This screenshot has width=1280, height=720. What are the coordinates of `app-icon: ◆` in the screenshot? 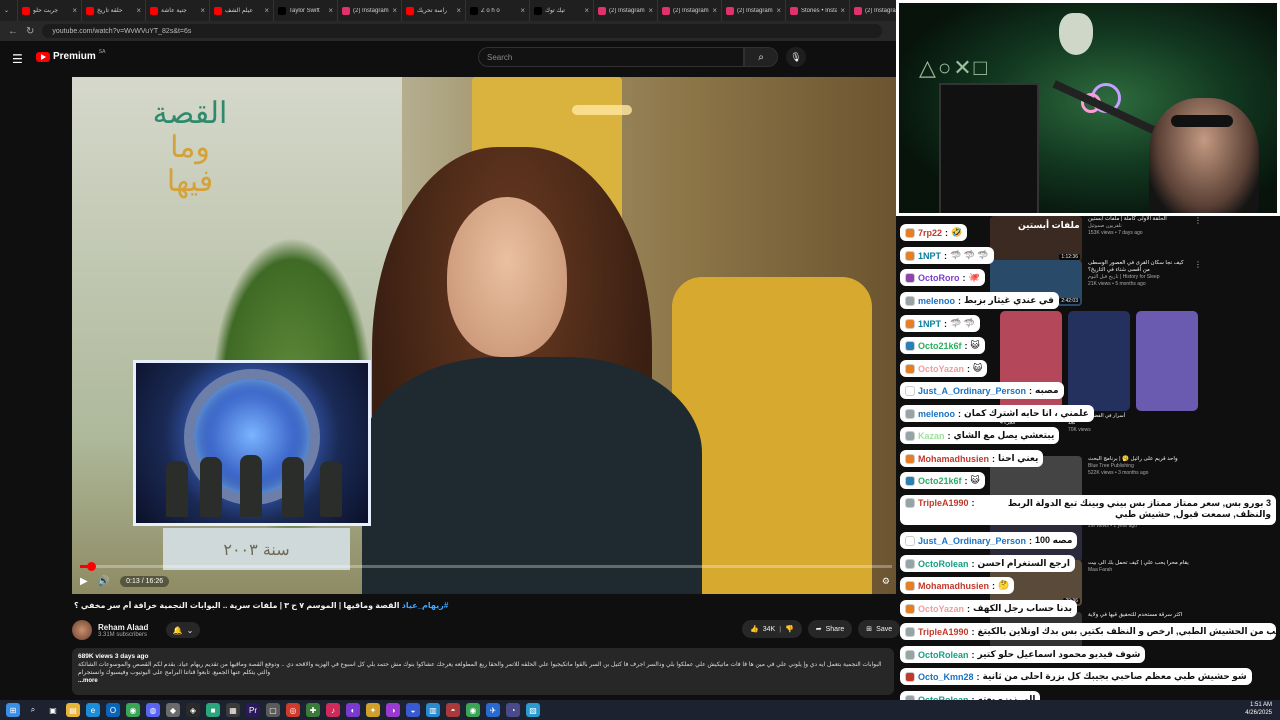 It's located at (173, 710).